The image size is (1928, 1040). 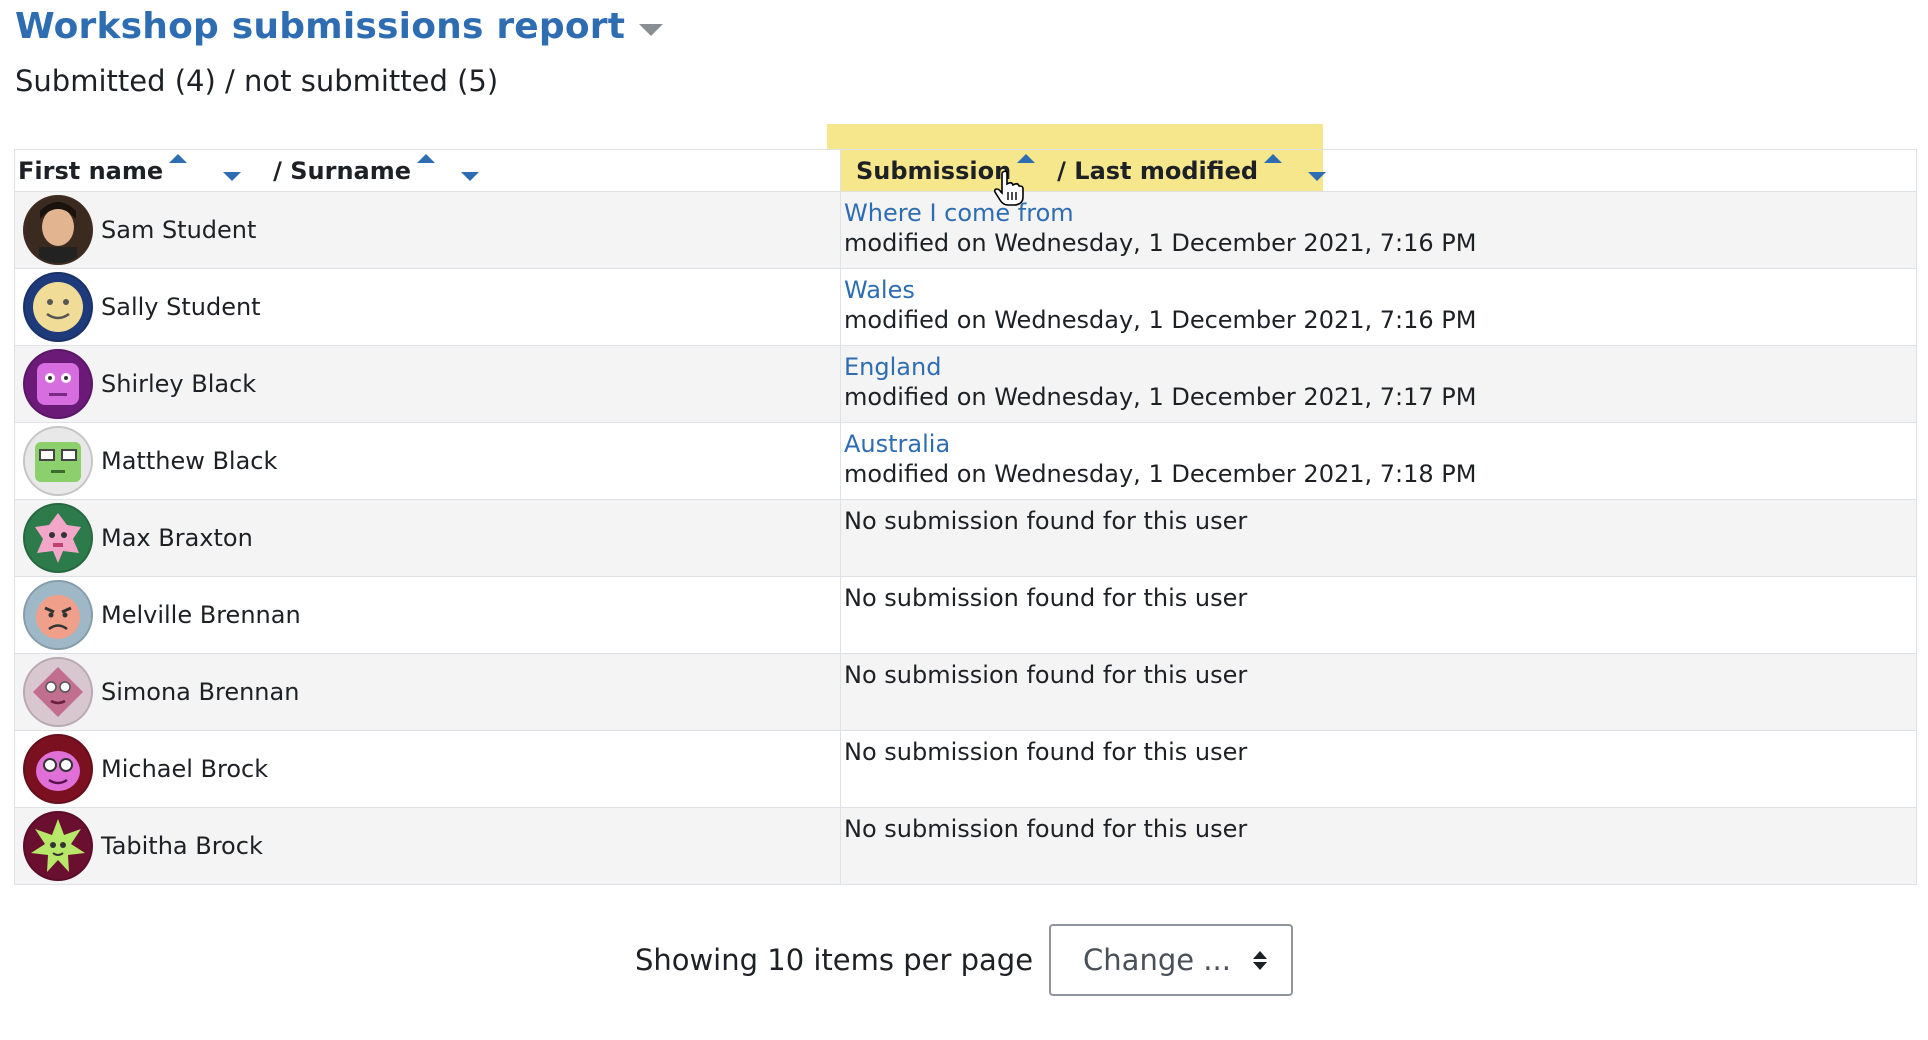 I want to click on user-cell: Tabitha Brock, so click(x=427, y=846).